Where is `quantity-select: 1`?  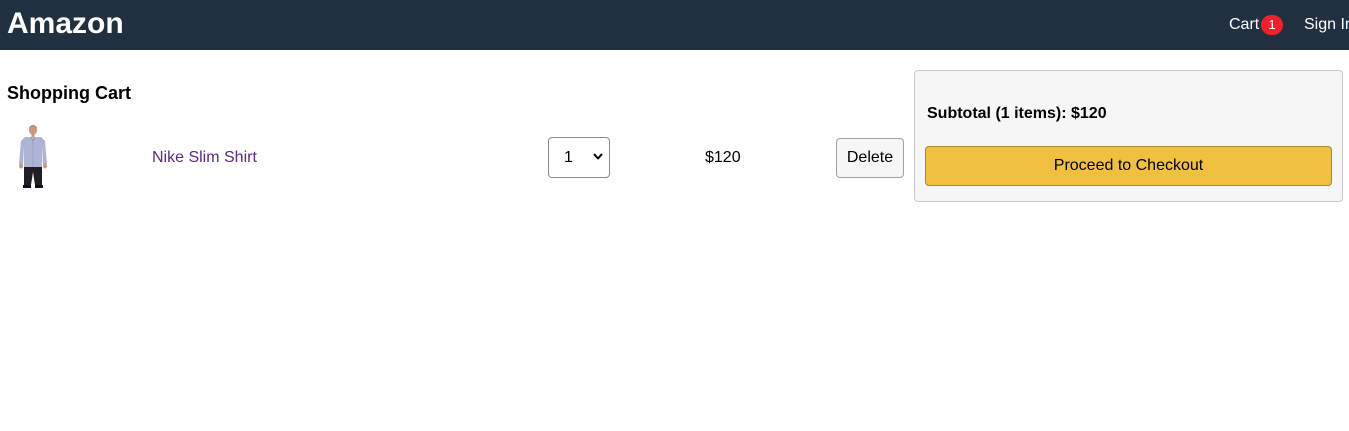
quantity-select: 1 is located at coordinates (579, 157).